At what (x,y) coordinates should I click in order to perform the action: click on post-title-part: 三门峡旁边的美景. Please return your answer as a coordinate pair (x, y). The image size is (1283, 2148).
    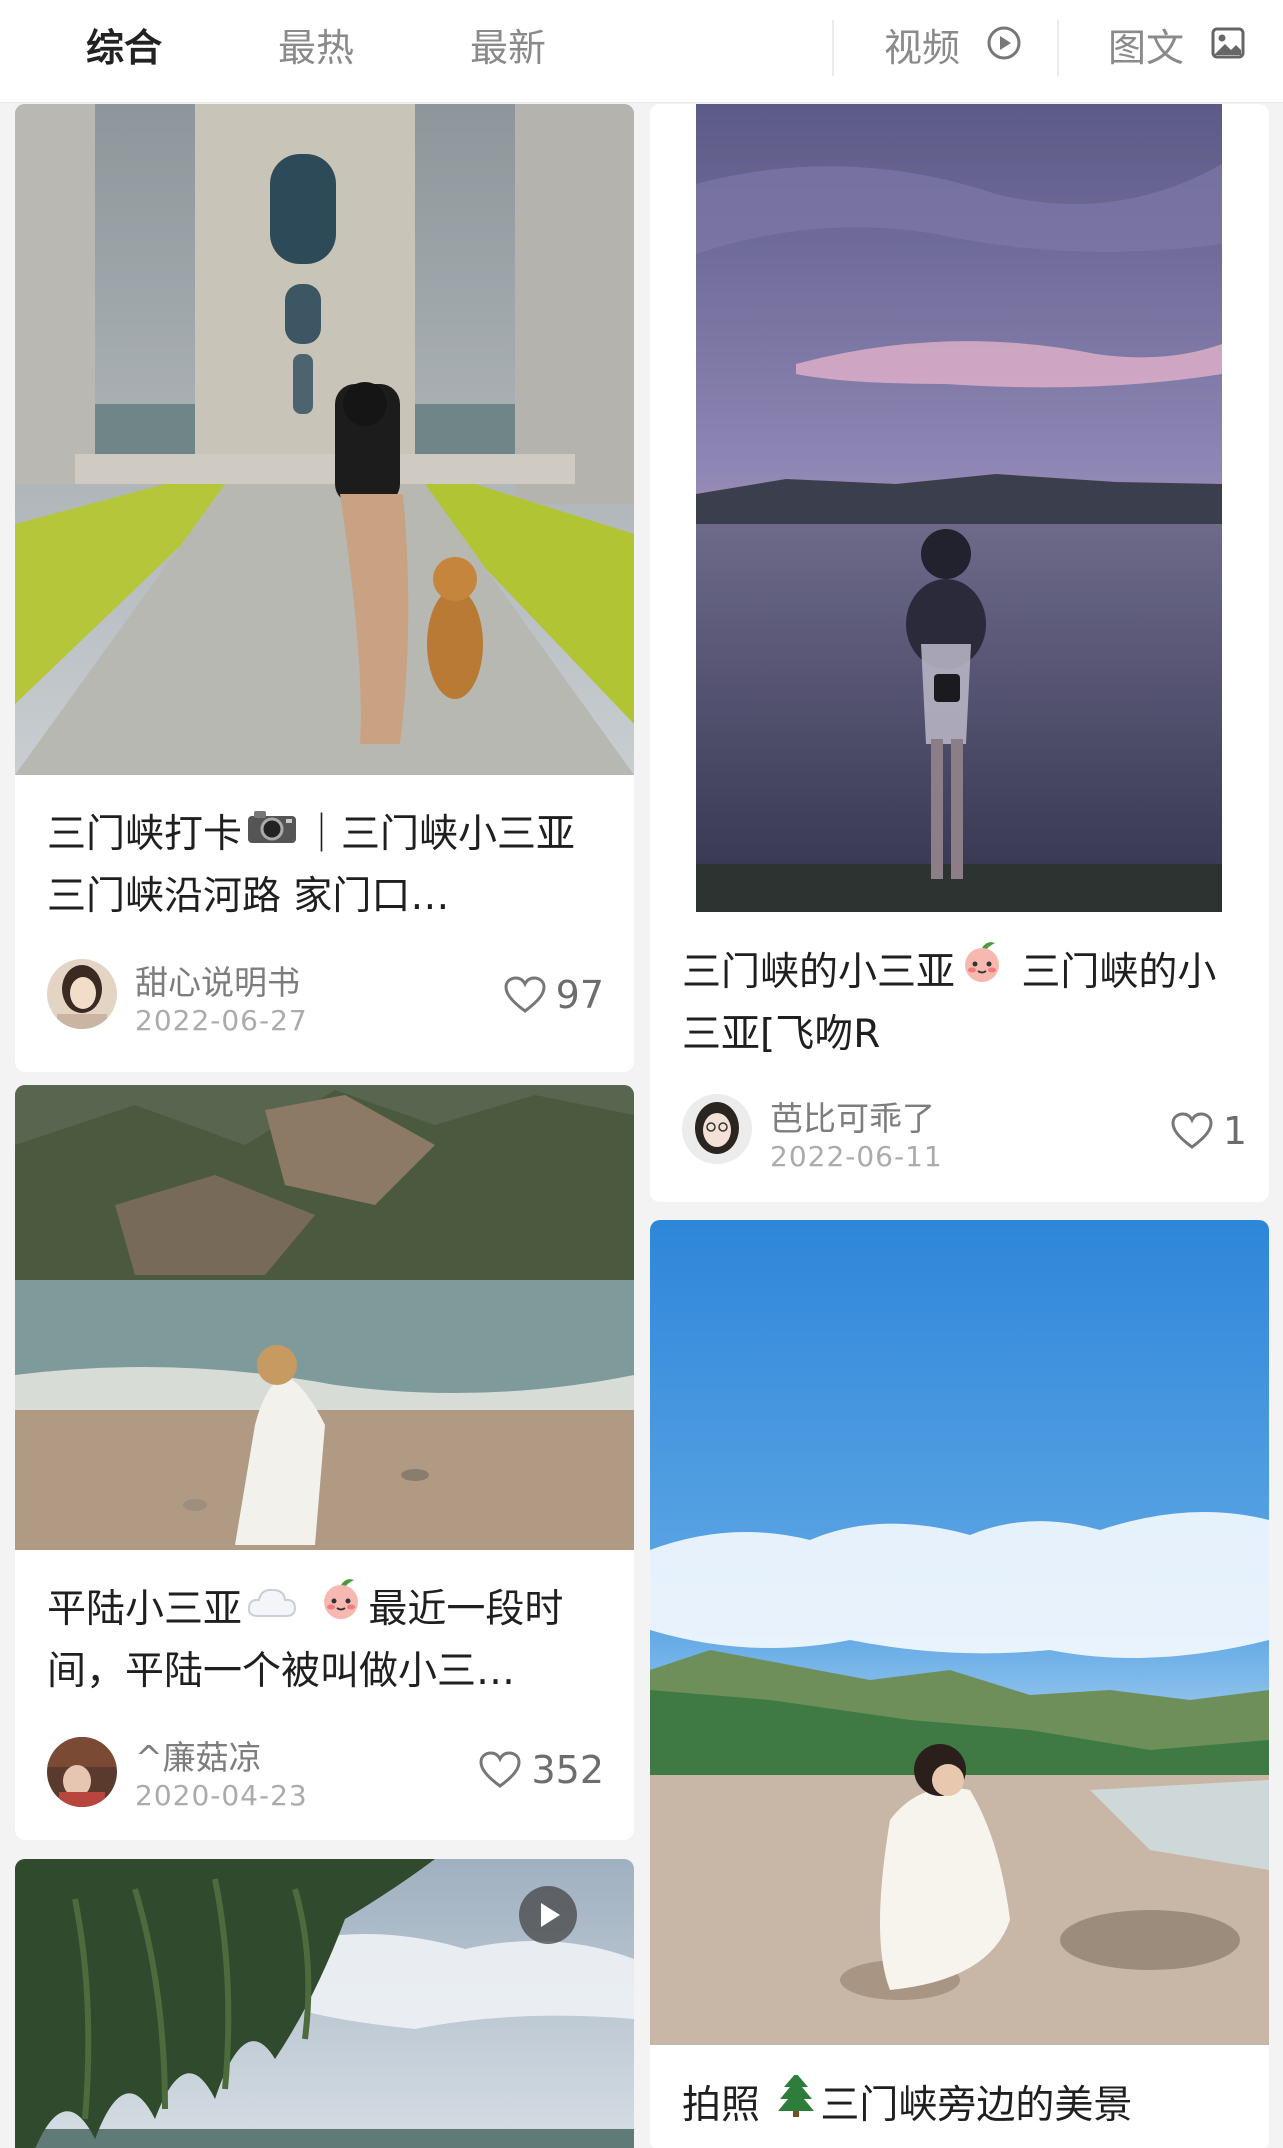
    Looking at the image, I should click on (976, 2105).